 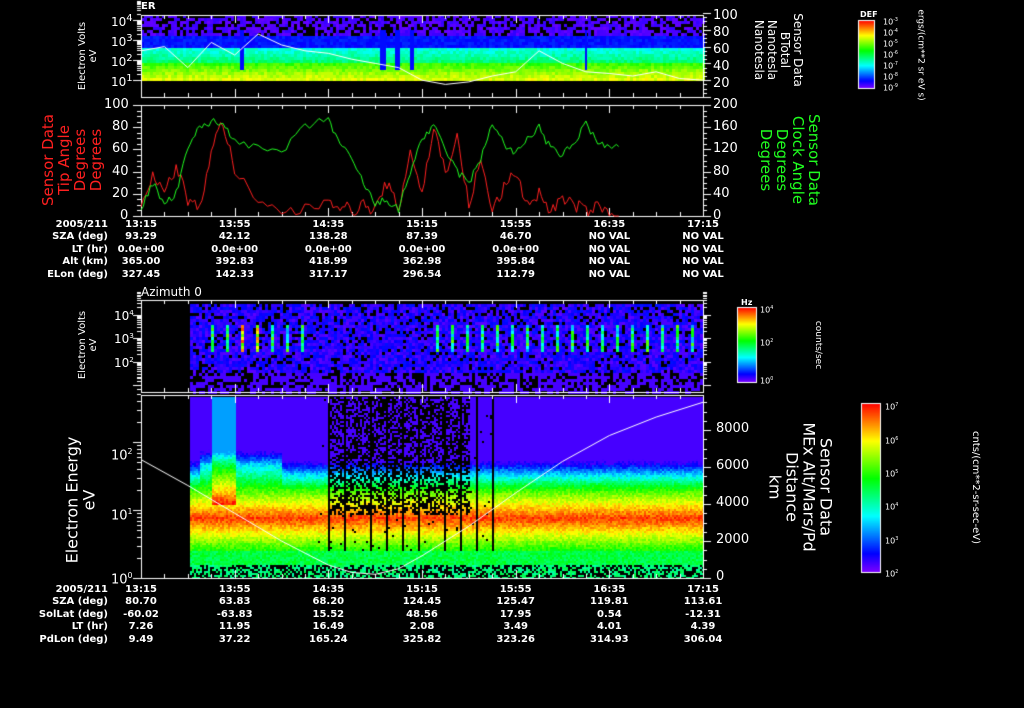 I want to click on table-cell: 124.45, so click(x=422, y=602).